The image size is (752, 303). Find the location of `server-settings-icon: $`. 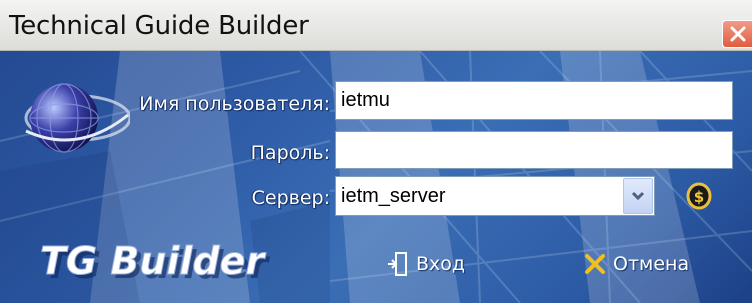

server-settings-icon: $ is located at coordinates (699, 196).